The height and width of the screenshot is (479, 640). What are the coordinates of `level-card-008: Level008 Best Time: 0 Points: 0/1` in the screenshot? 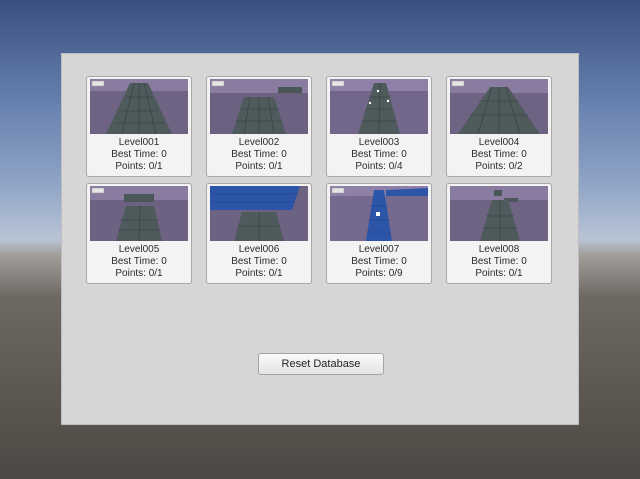 It's located at (499, 233).